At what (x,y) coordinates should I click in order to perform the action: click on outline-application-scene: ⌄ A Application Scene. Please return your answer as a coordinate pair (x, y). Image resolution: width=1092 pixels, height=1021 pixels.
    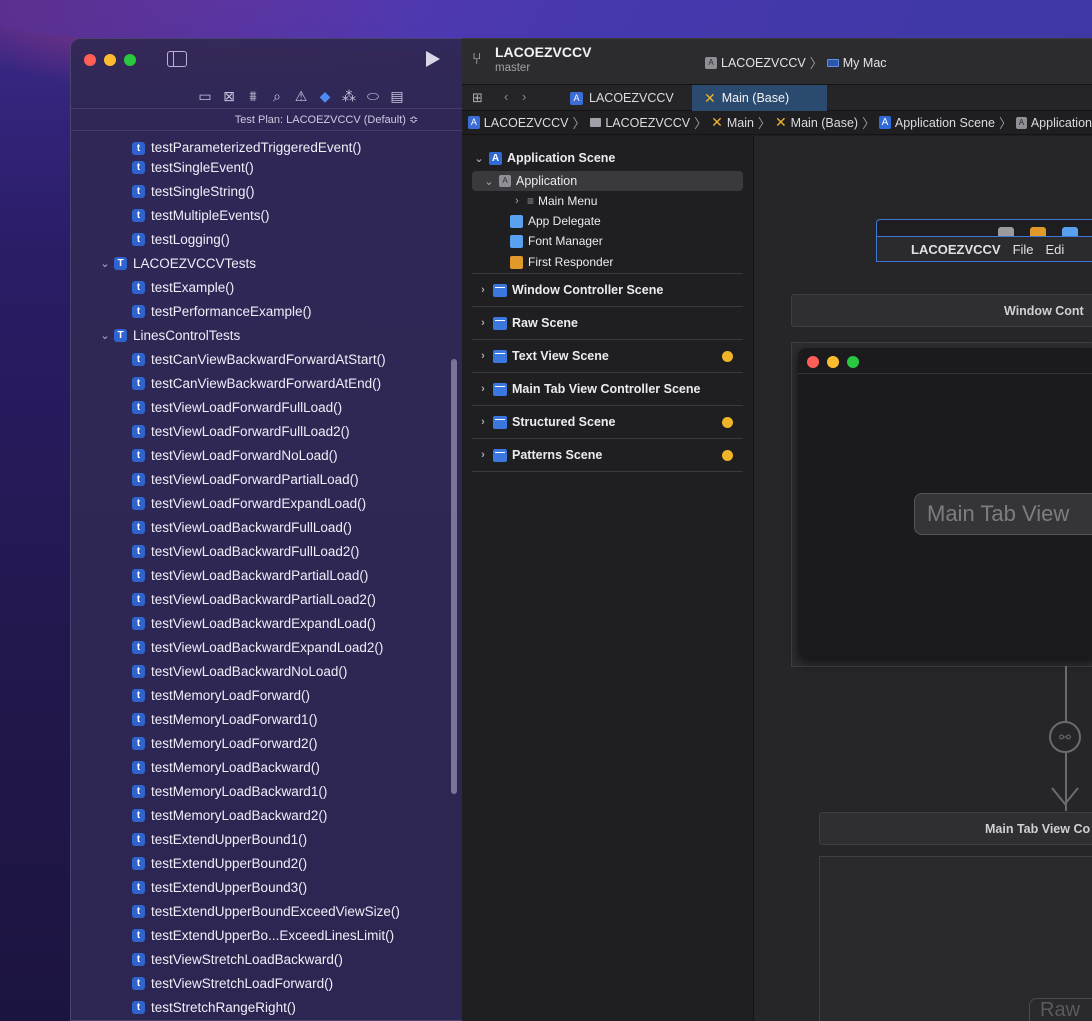
    Looking at the image, I should click on (607, 158).